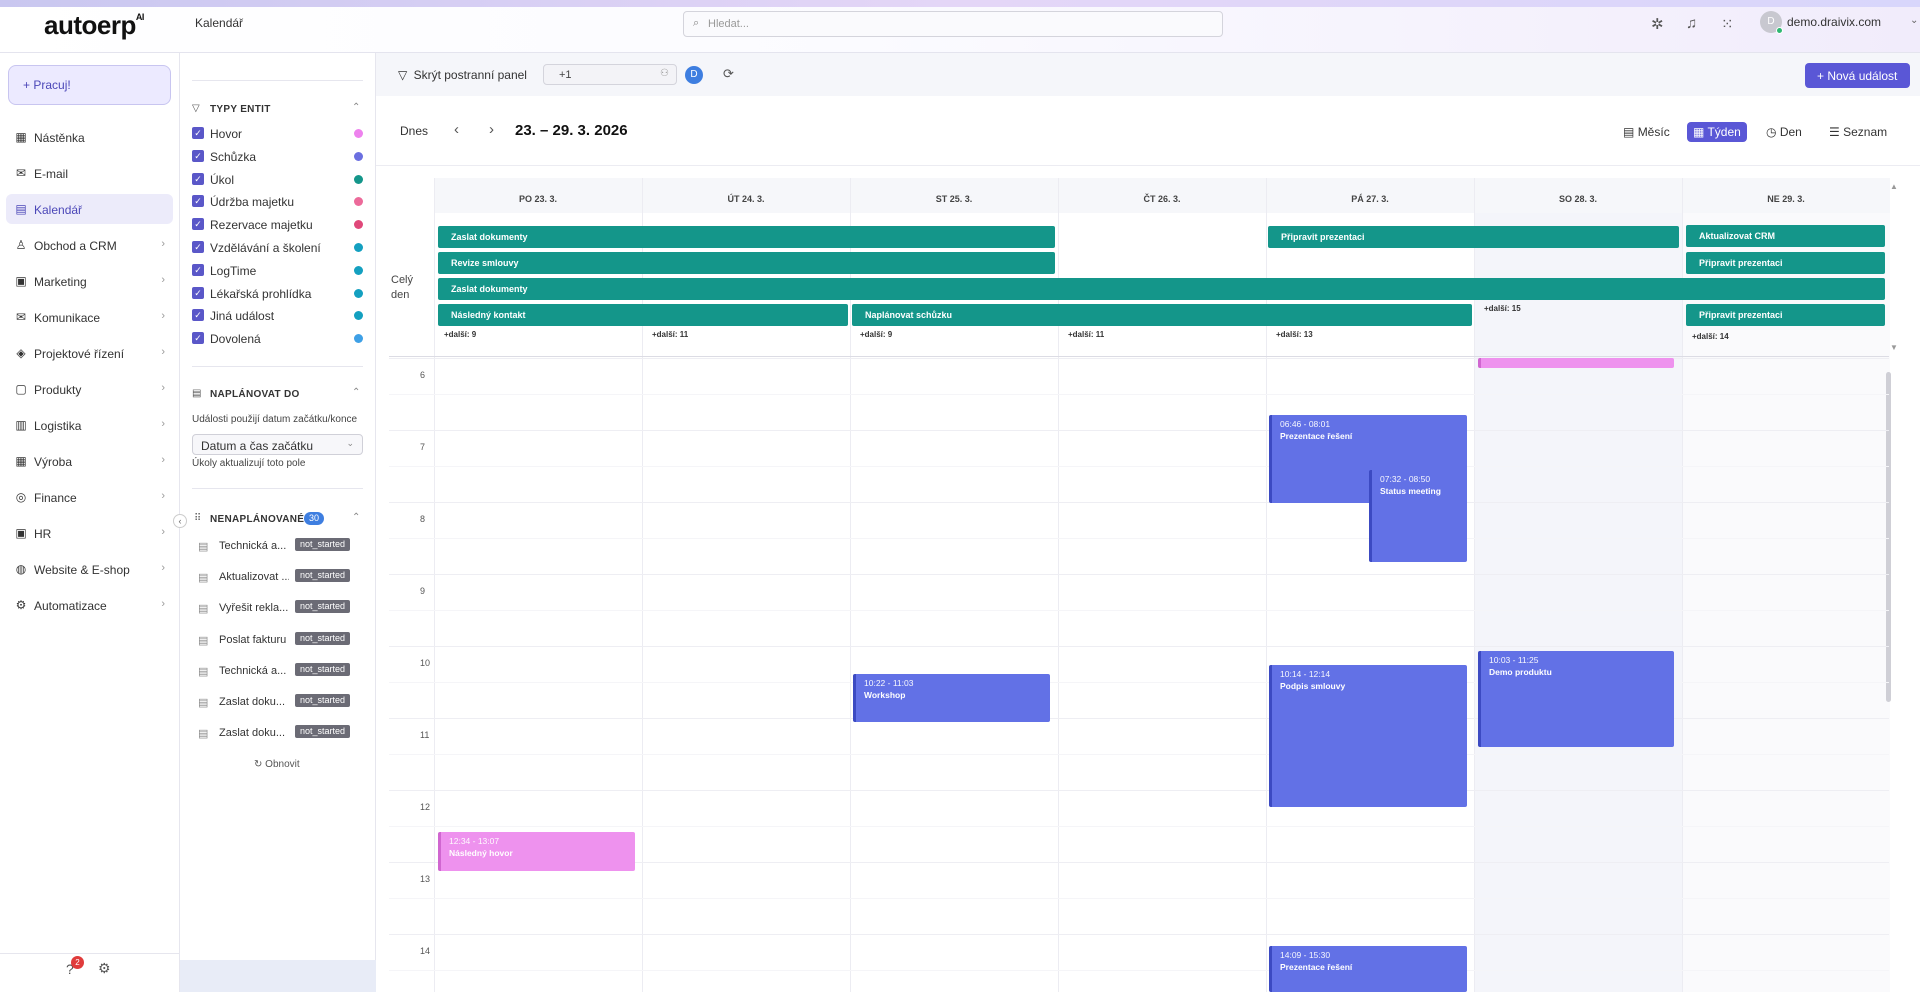 The width and height of the screenshot is (1920, 992). Describe the element at coordinates (1368, 736) in the screenshot. I see `event-block: 10:14 - 12:14 Podpis smlouvy` at that location.